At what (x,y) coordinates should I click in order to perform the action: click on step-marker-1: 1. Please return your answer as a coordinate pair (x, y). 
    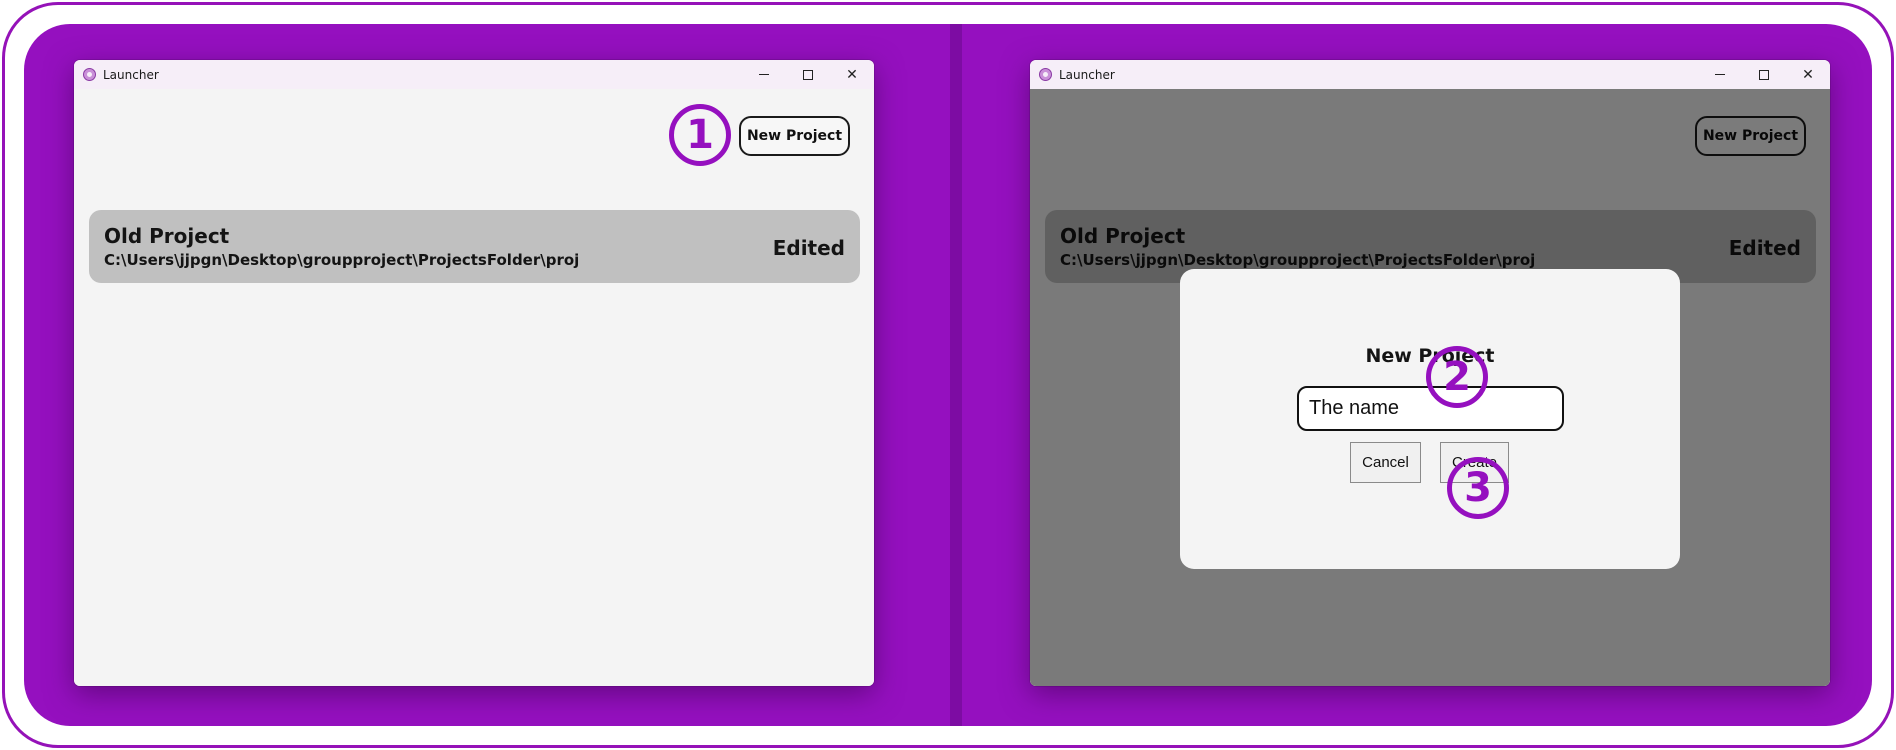
    Looking at the image, I should click on (700, 135).